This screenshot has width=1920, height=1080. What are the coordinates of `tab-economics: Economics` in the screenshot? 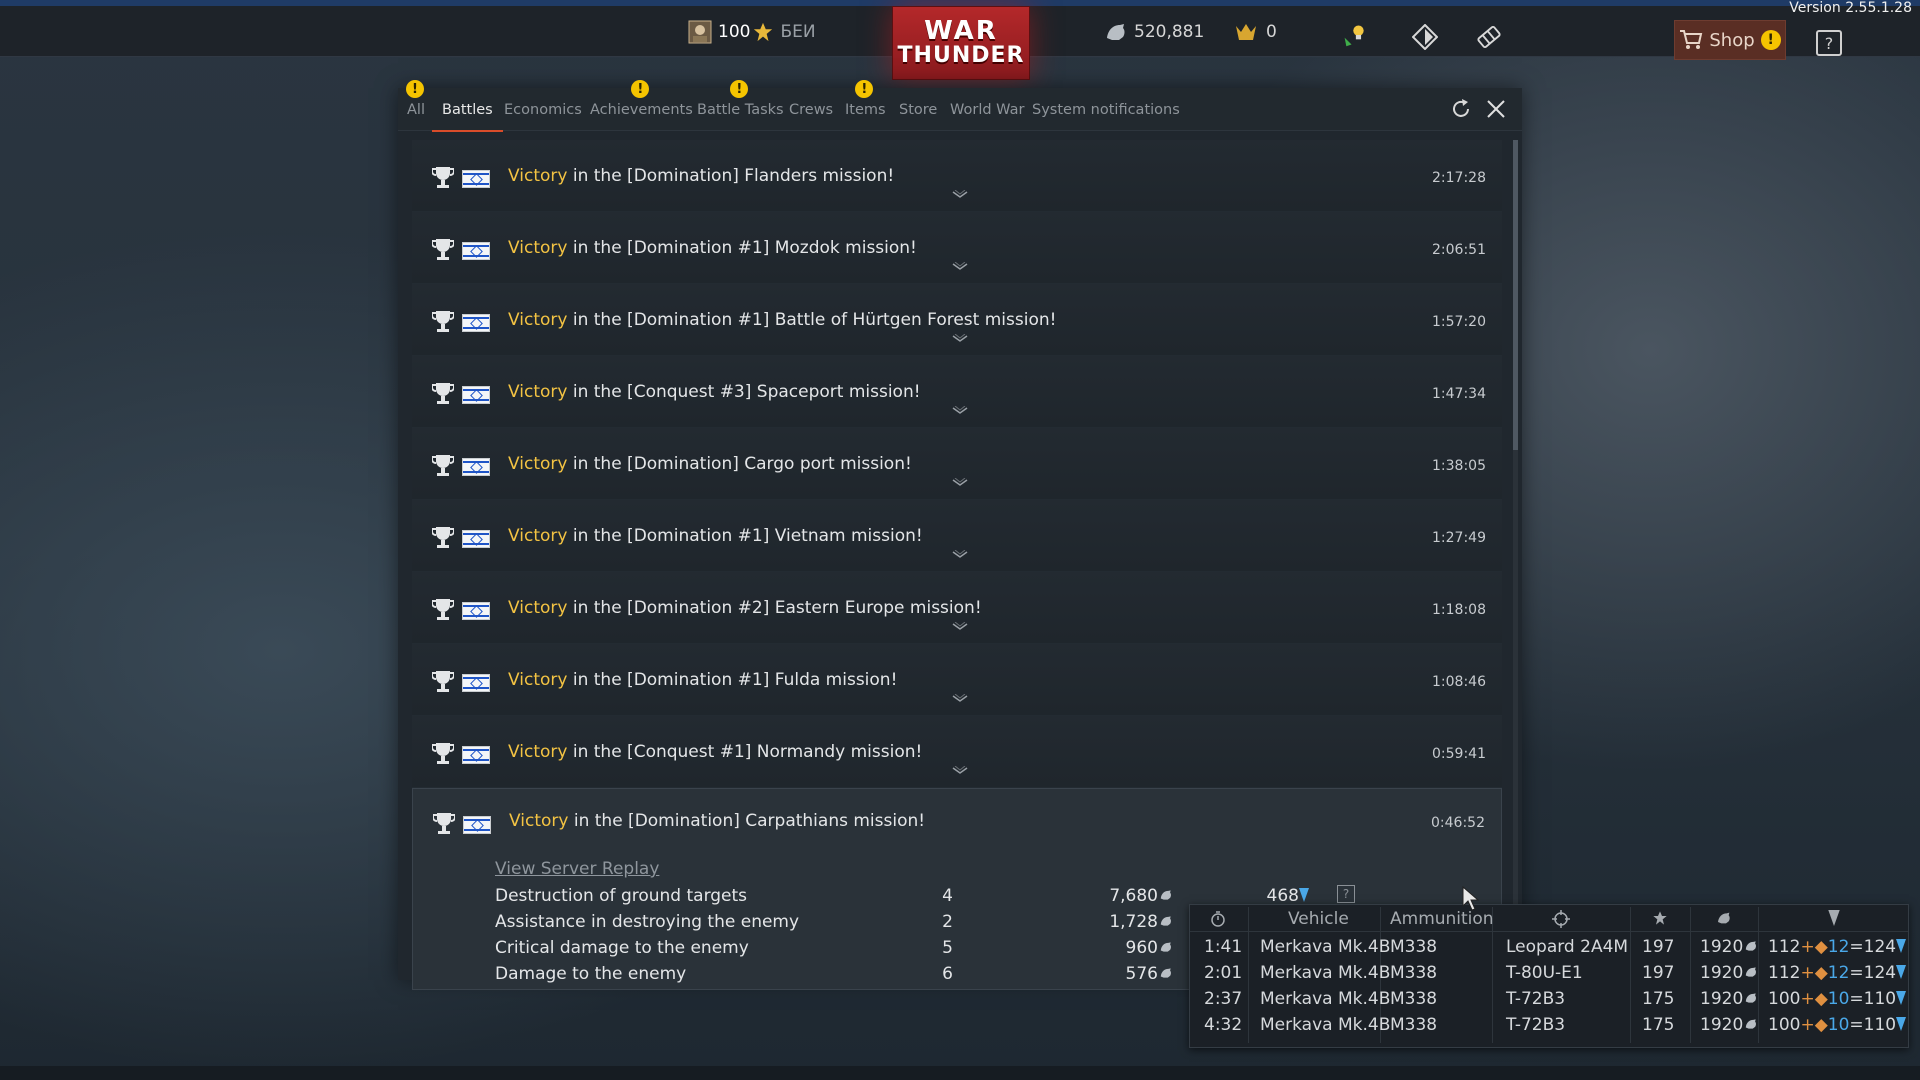 It's located at (543, 110).